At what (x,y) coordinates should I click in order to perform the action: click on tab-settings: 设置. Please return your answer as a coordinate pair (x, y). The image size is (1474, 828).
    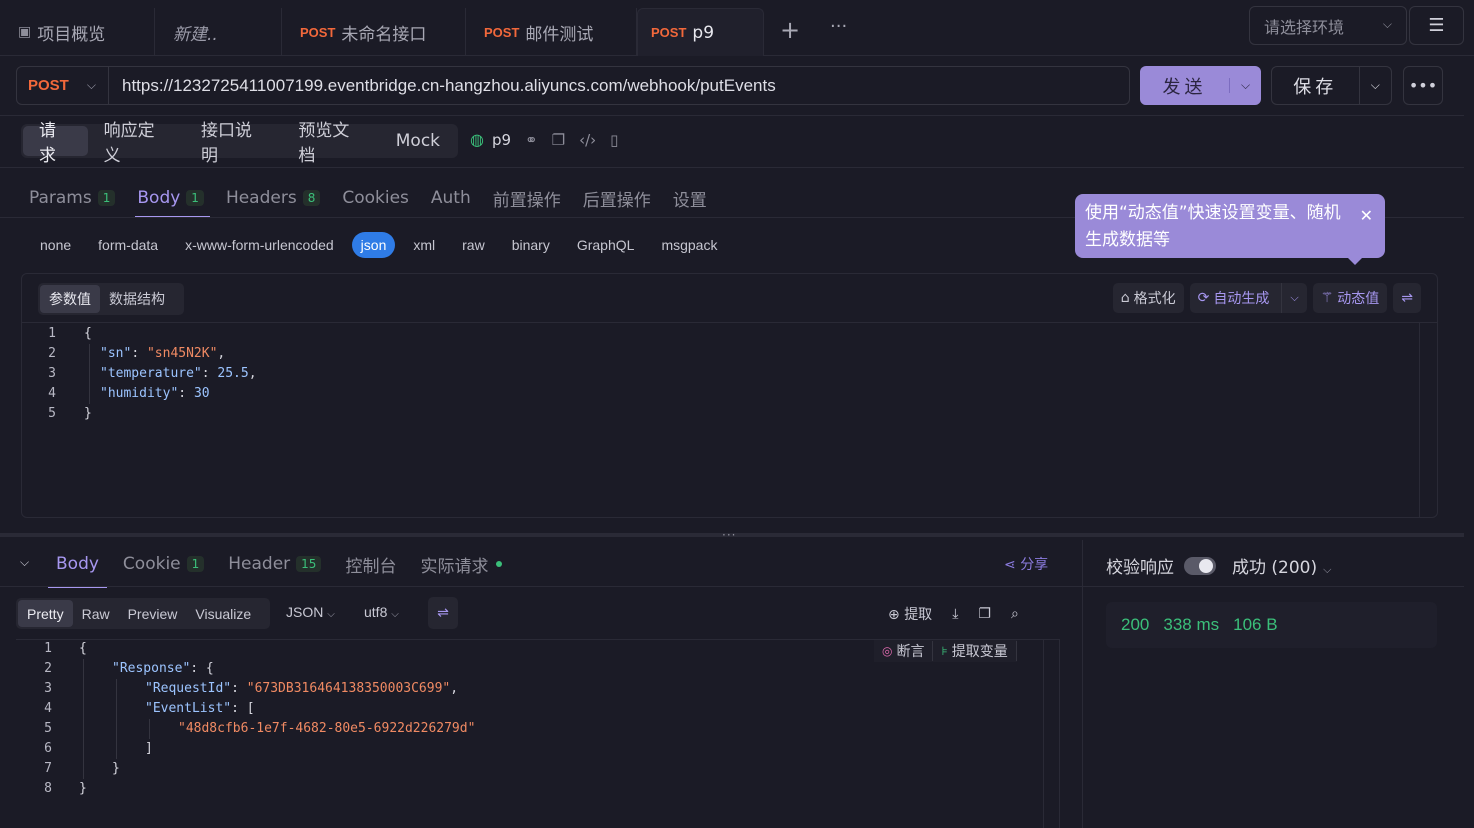
    Looking at the image, I should click on (690, 198).